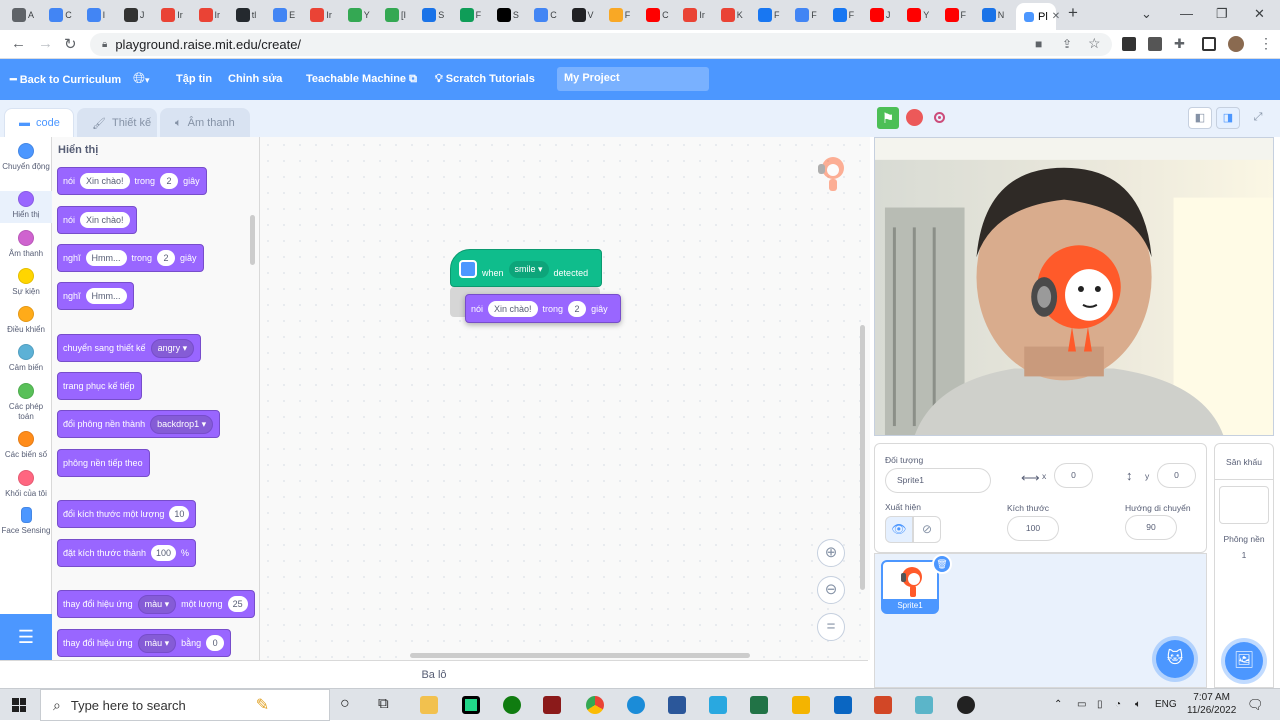  Describe the element at coordinates (1236, 44) in the screenshot. I see `profile-avatar` at that location.